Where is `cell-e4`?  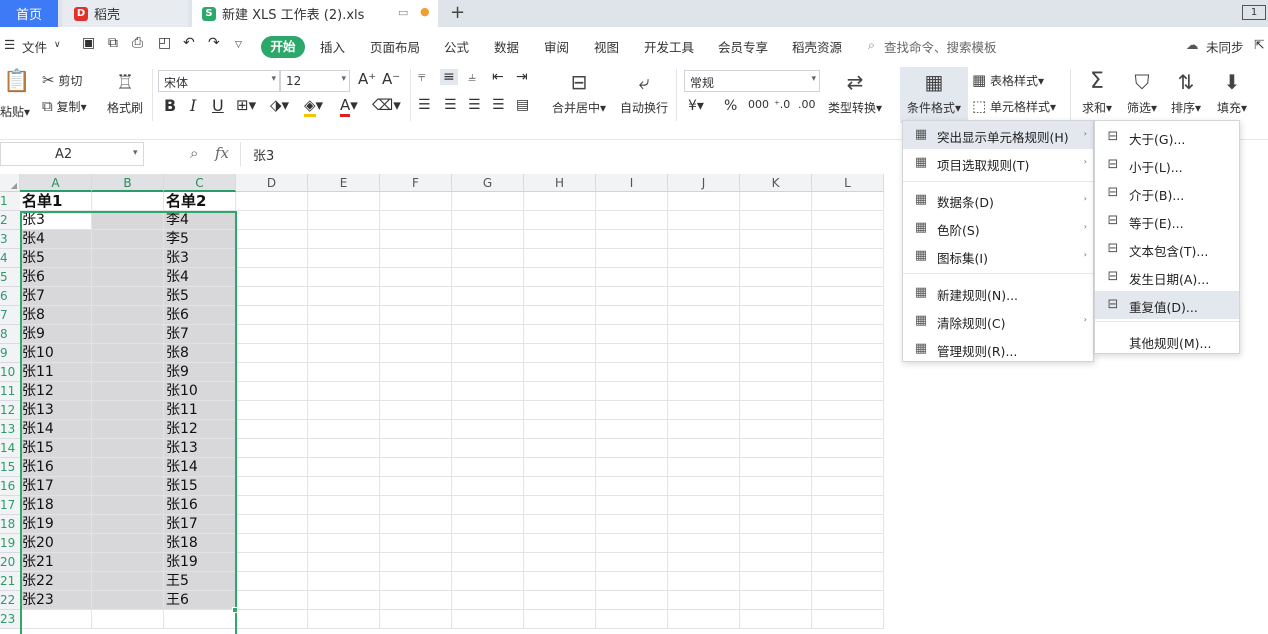
cell-e4 is located at coordinates (344, 258).